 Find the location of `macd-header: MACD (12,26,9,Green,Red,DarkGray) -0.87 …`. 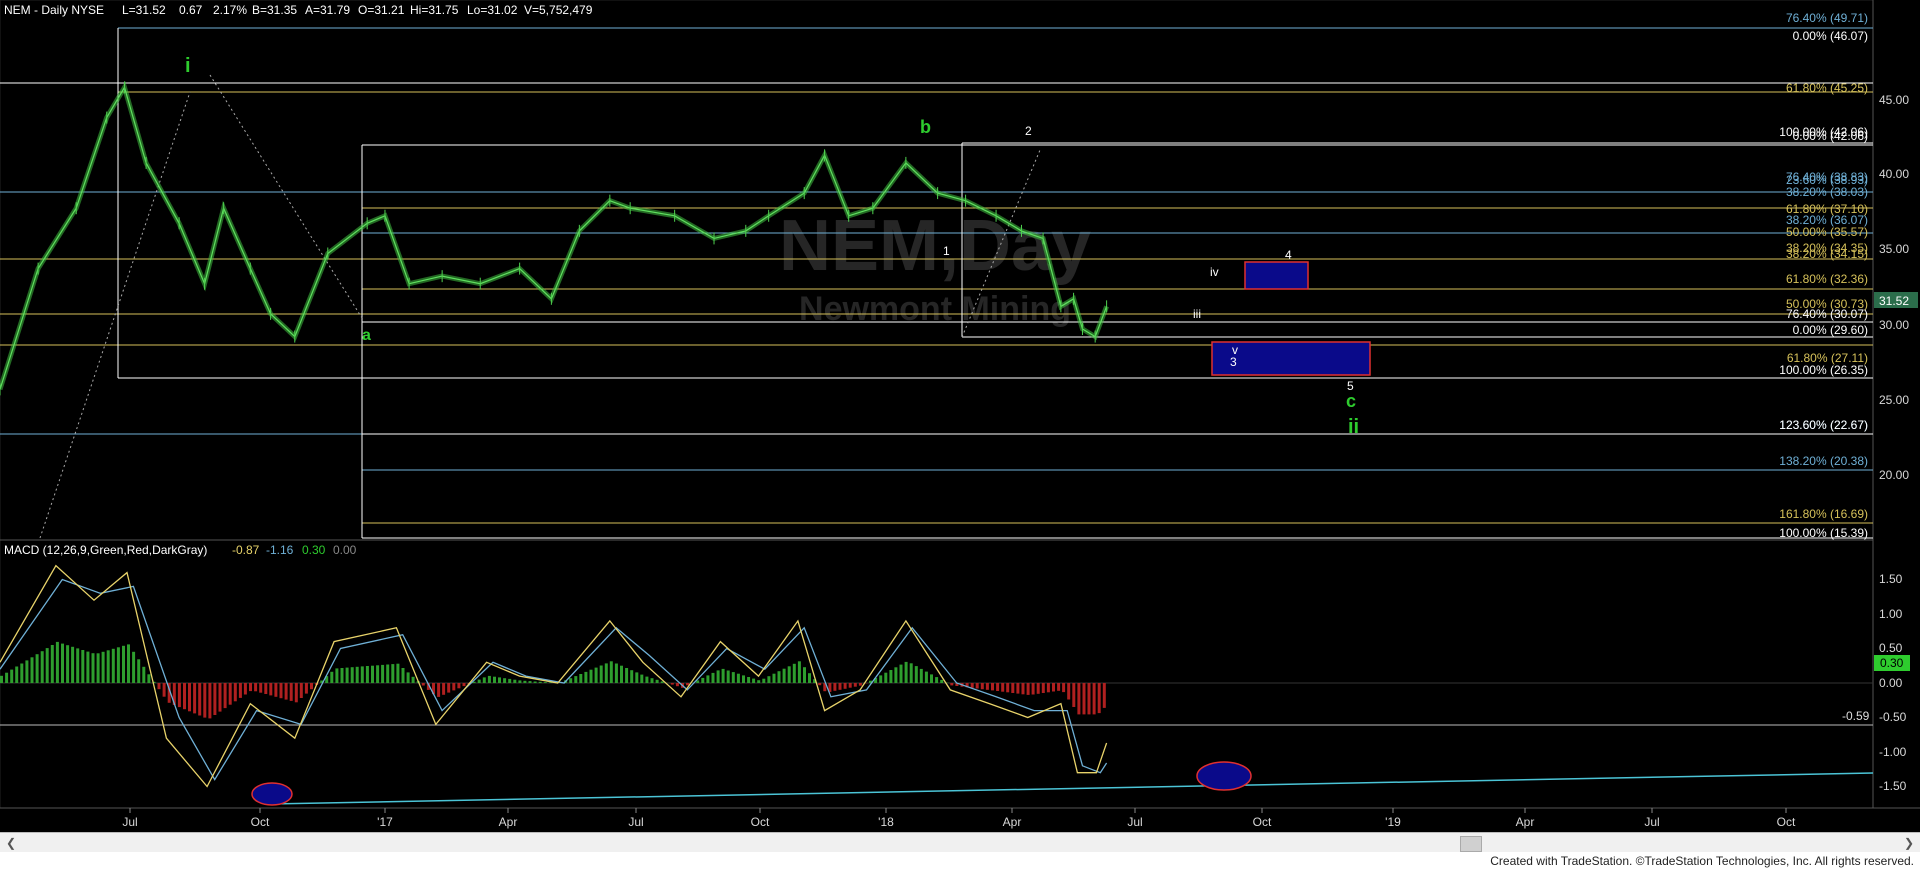

macd-header: MACD (12,26,9,Green,Red,DarkGray) -0.87 … is located at coordinates (180, 550).